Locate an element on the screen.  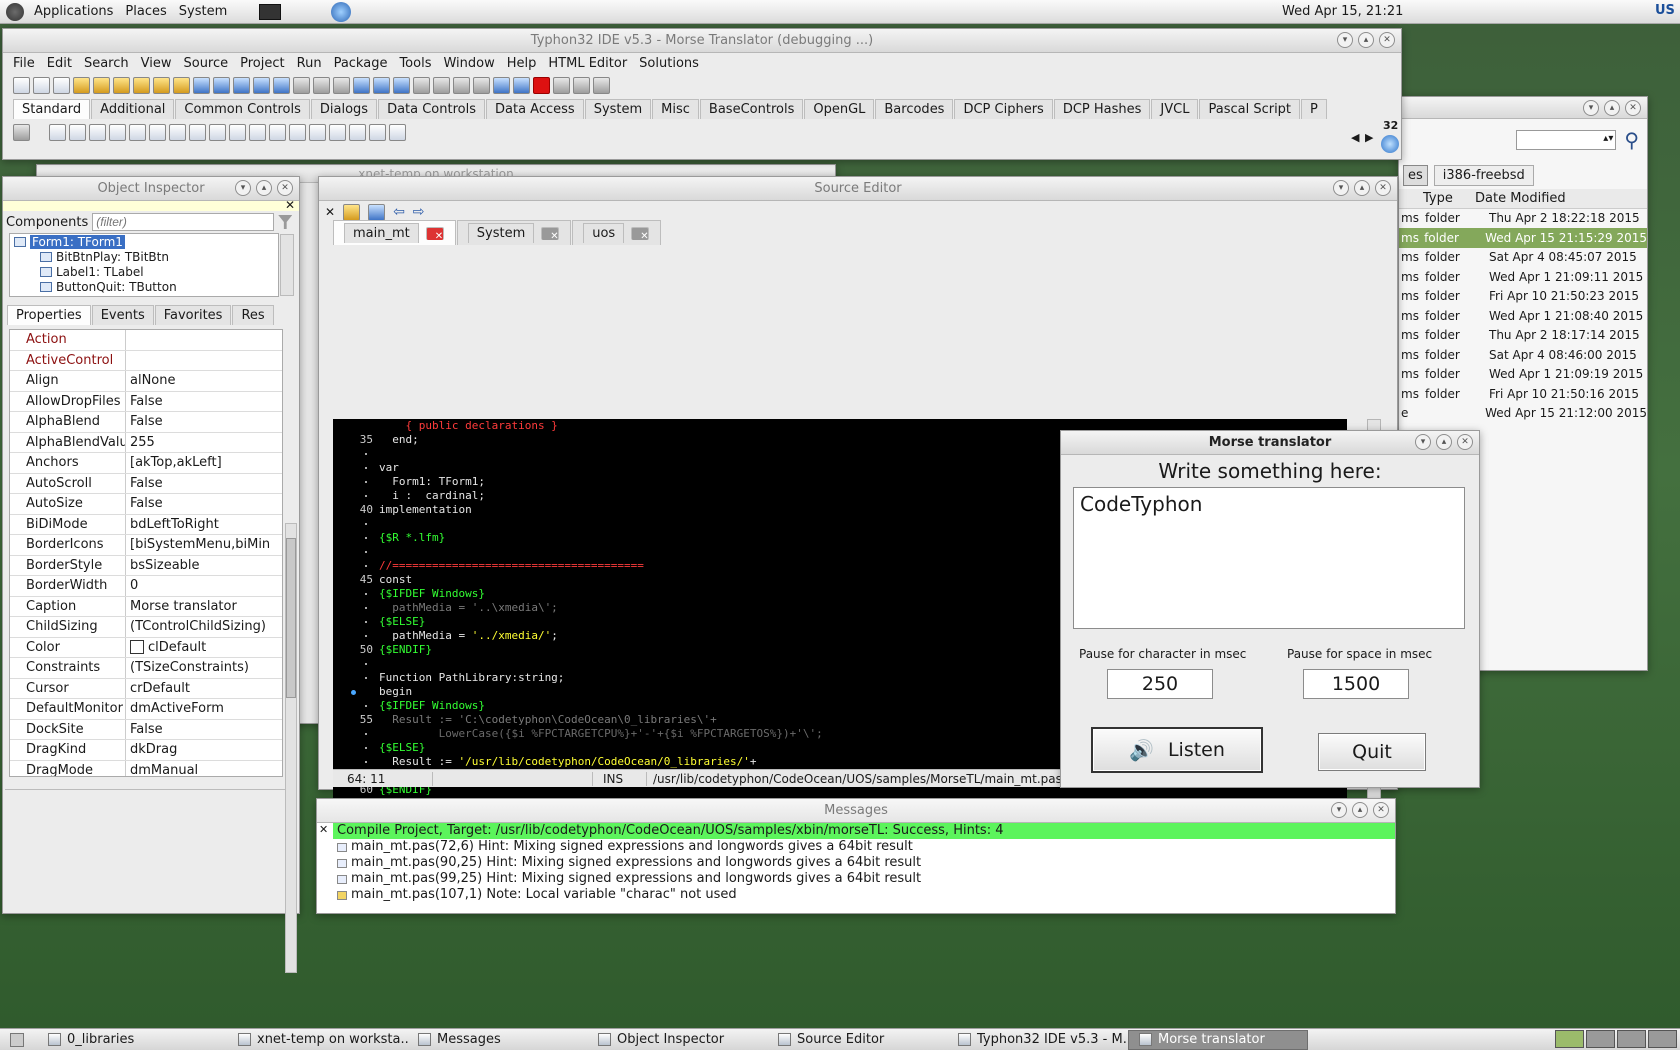
memo-icon is located at coordinates (157, 132).